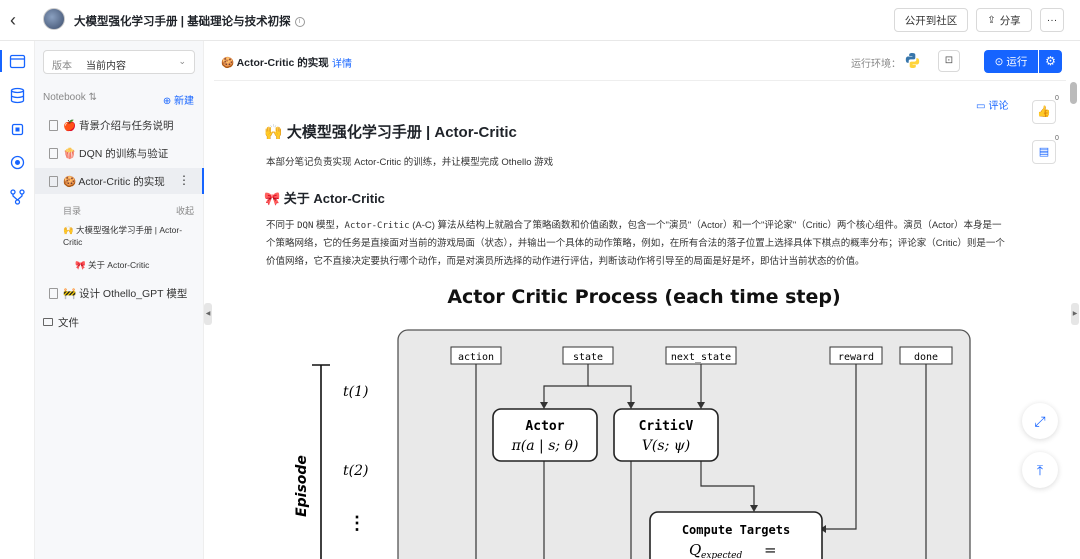  I want to click on comment-link: ▭ 评论, so click(992, 104).